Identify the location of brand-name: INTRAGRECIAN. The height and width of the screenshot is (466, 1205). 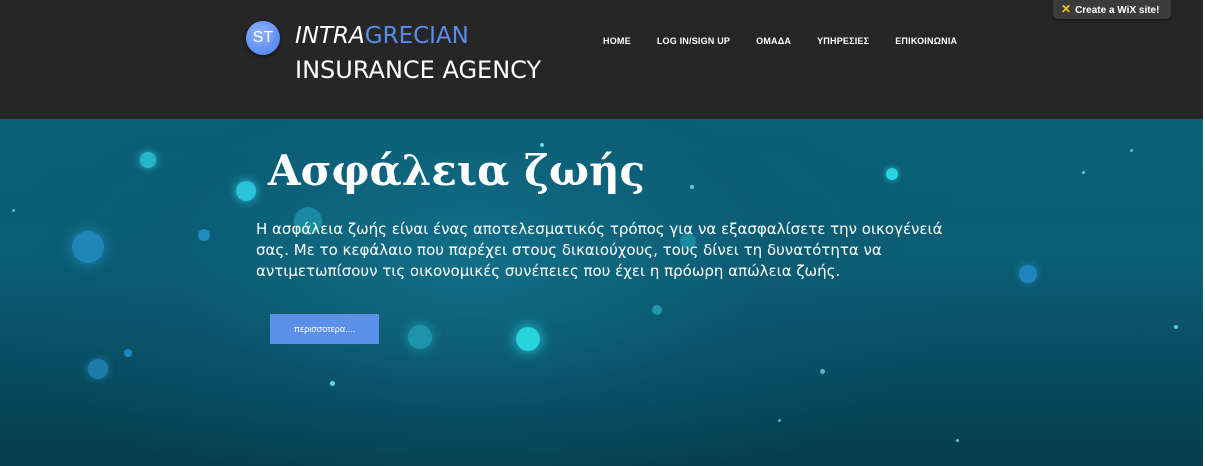
(382, 36).